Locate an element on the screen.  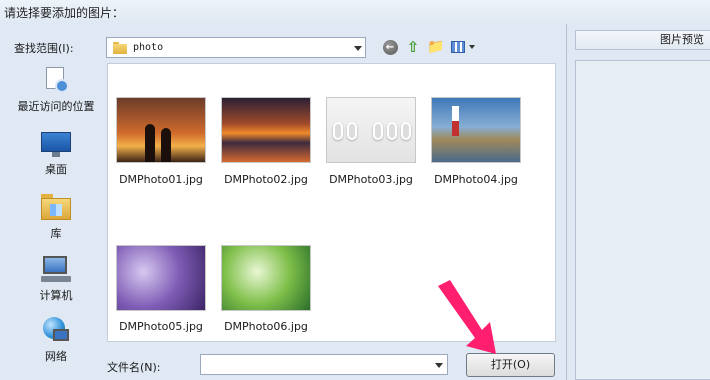
look-in-value: photo is located at coordinates (148, 47).